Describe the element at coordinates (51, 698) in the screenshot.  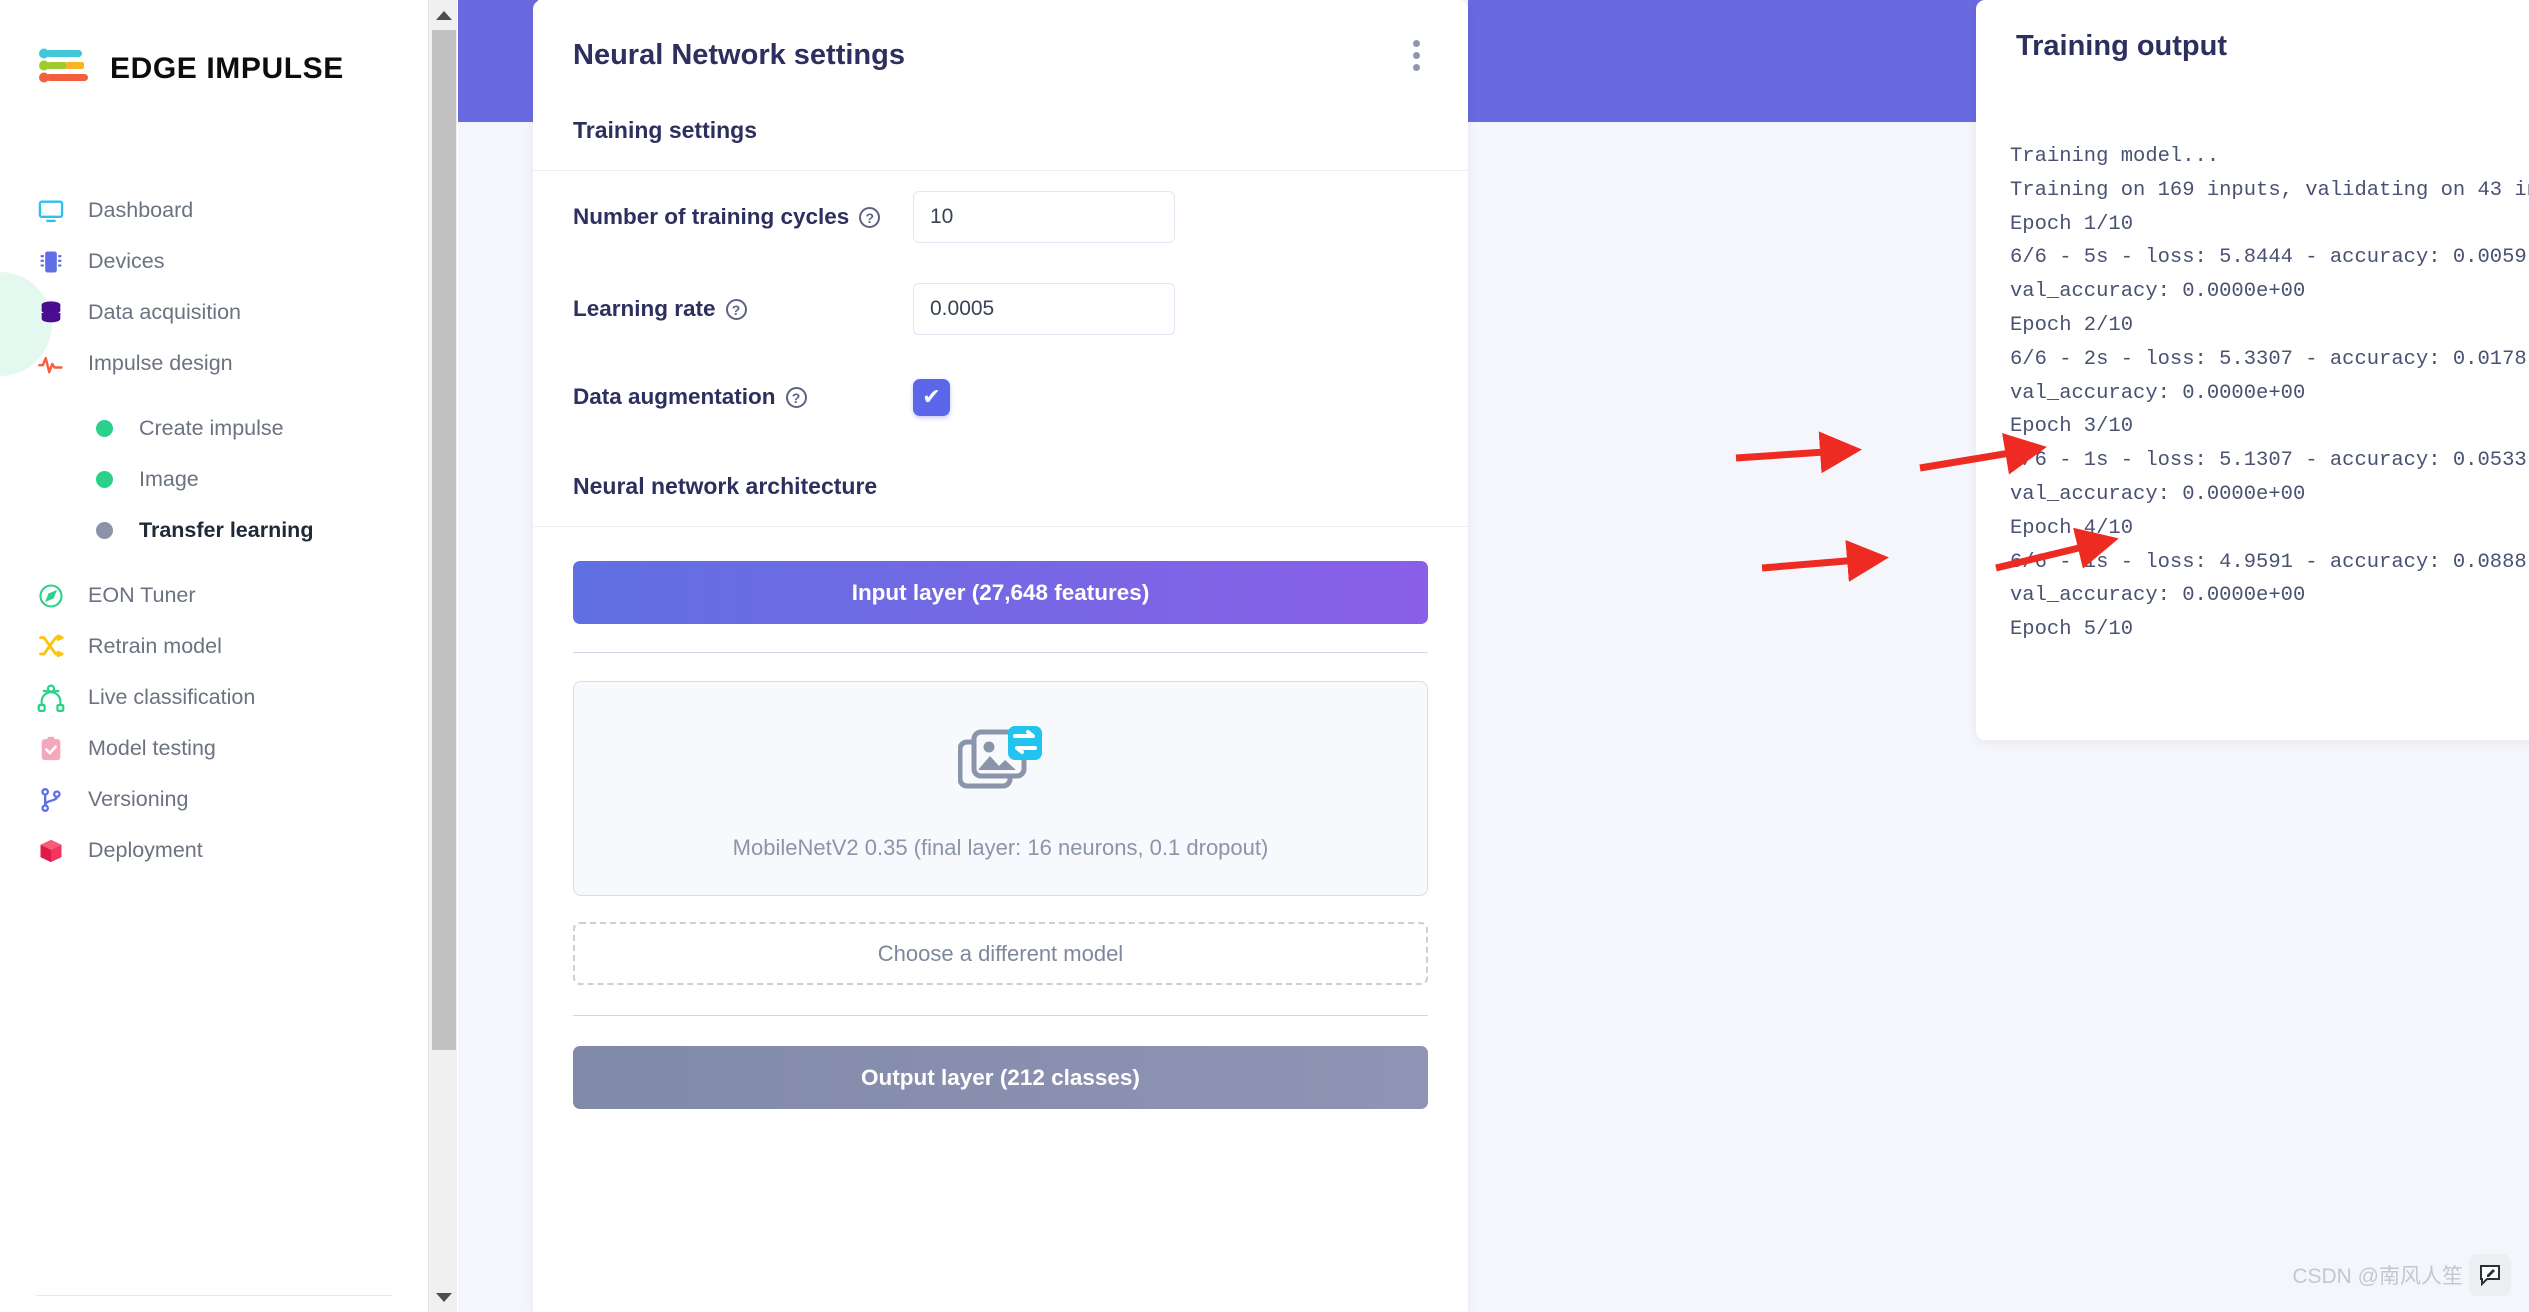
I see `nodes-icon` at that location.